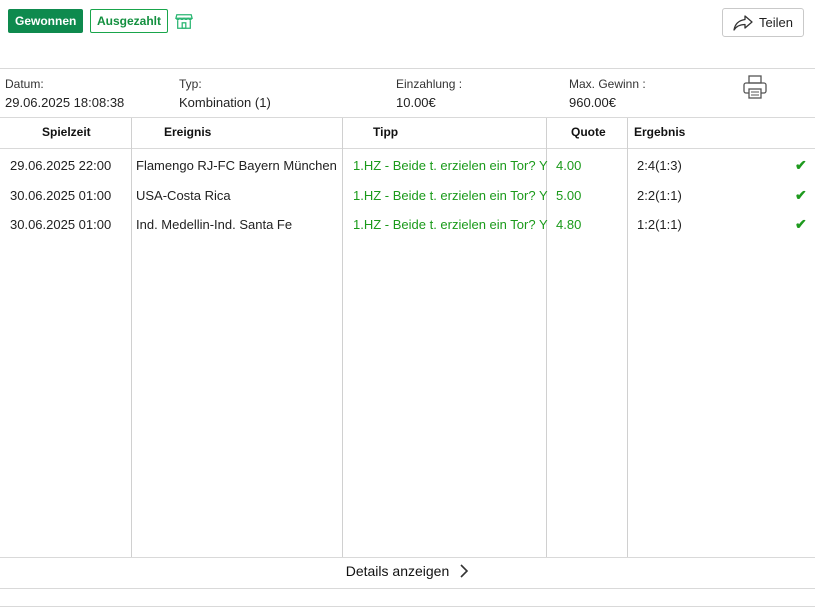 The width and height of the screenshot is (815, 608). What do you see at coordinates (743, 22) in the screenshot?
I see `share-icon` at bounding box center [743, 22].